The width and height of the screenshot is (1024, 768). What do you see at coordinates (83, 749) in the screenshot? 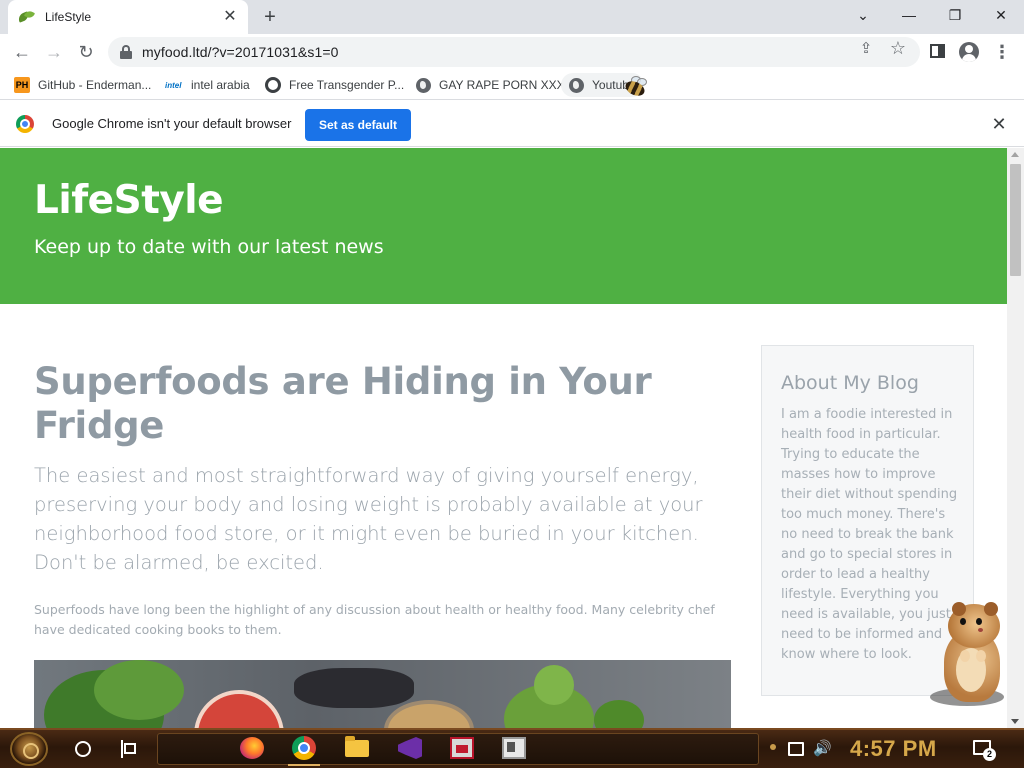
I see `search-circle-icon` at bounding box center [83, 749].